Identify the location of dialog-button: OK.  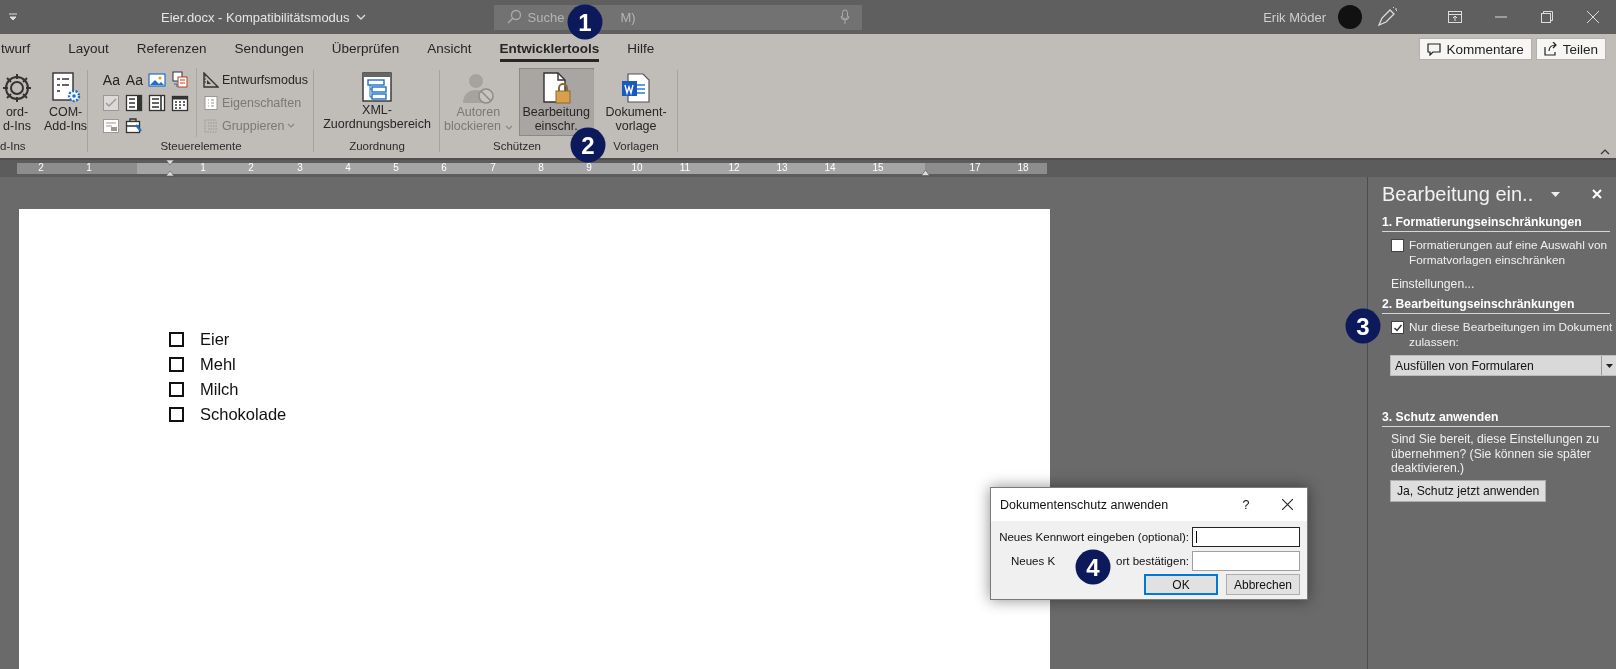
(1181, 584).